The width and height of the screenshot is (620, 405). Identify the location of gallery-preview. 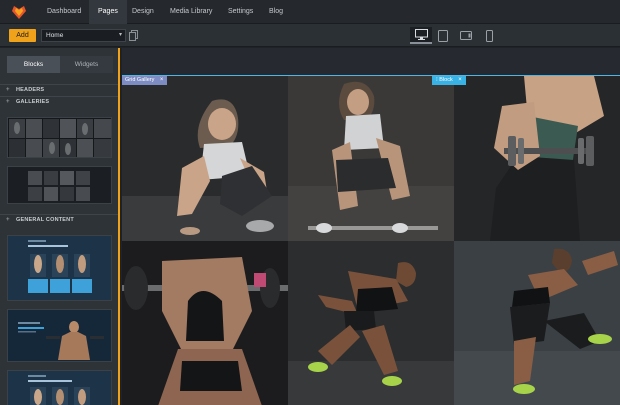
(59, 185).